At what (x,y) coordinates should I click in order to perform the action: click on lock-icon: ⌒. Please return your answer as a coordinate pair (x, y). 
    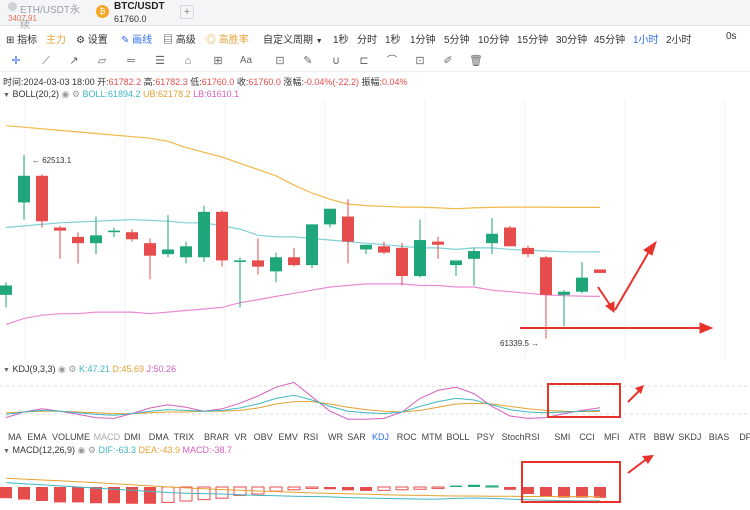
    Looking at the image, I should click on (392, 61).